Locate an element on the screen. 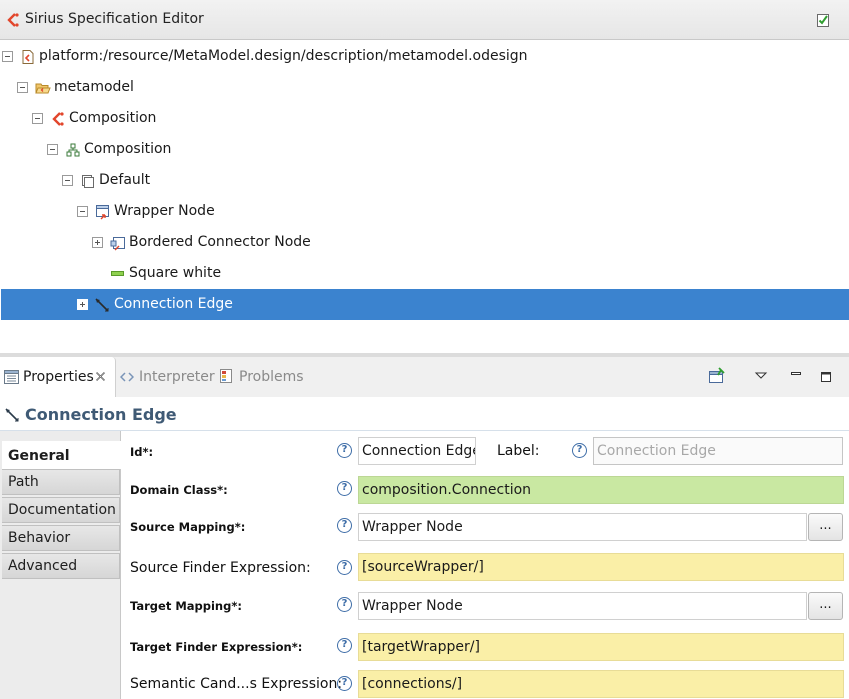 The width and height of the screenshot is (849, 699). minimize-icon is located at coordinates (796, 376).